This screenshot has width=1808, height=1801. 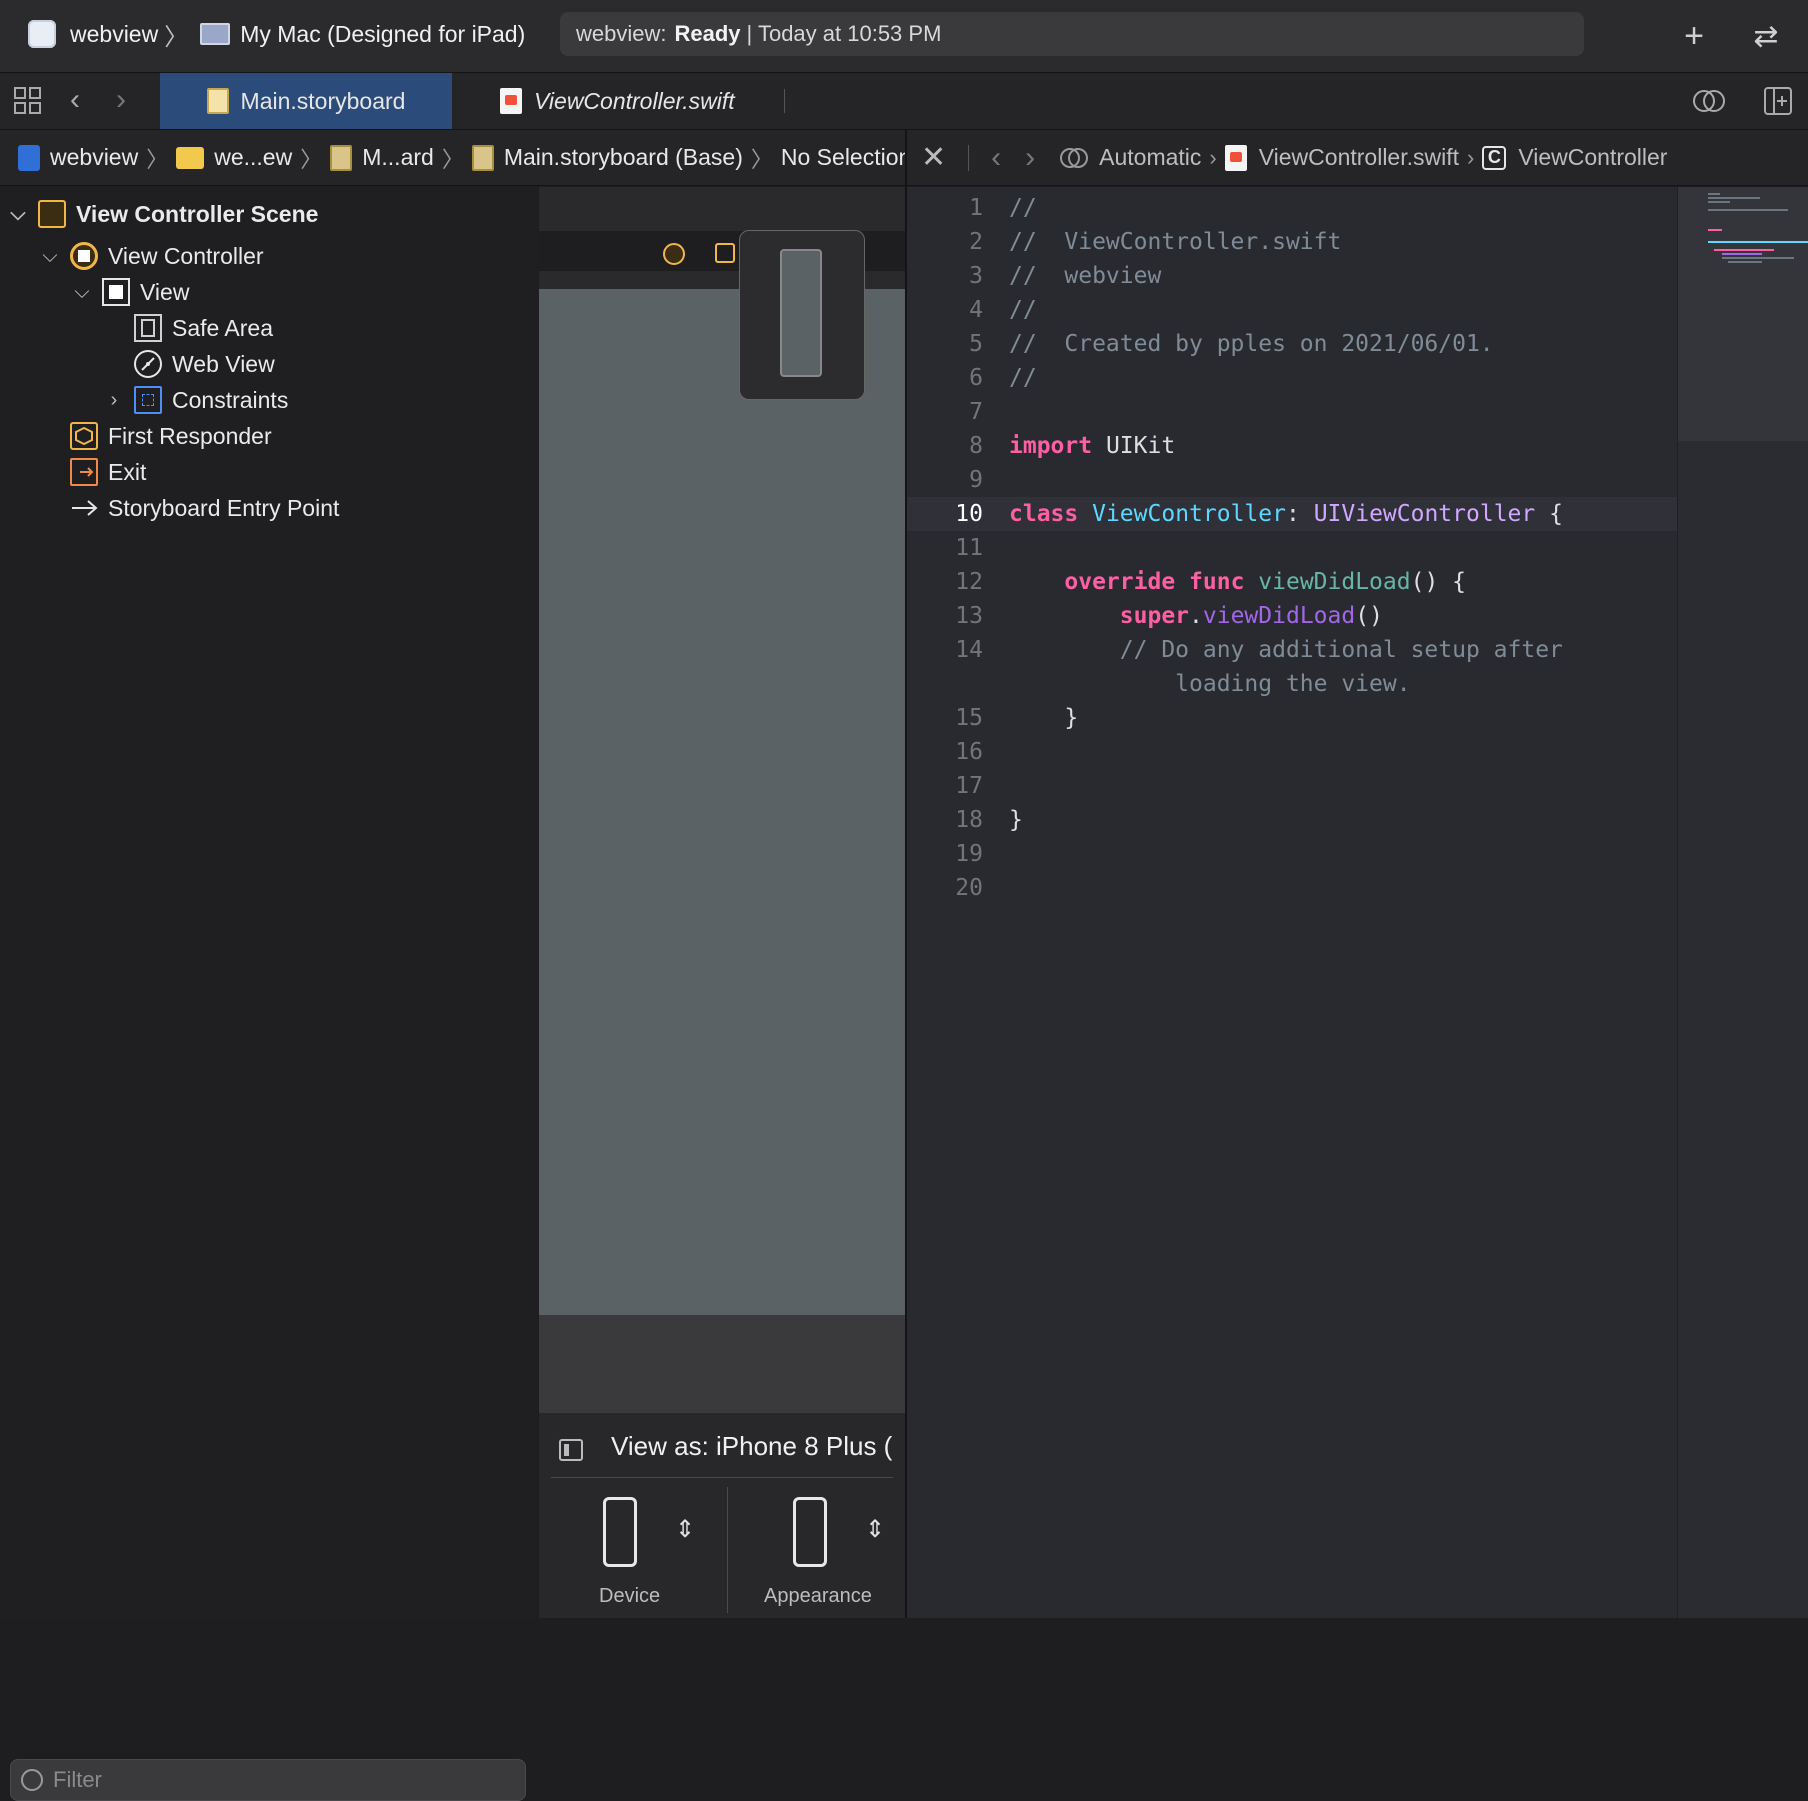 I want to click on scheme-selector: webview 〉 My Mac (Designed for iPad), so click(x=276, y=34).